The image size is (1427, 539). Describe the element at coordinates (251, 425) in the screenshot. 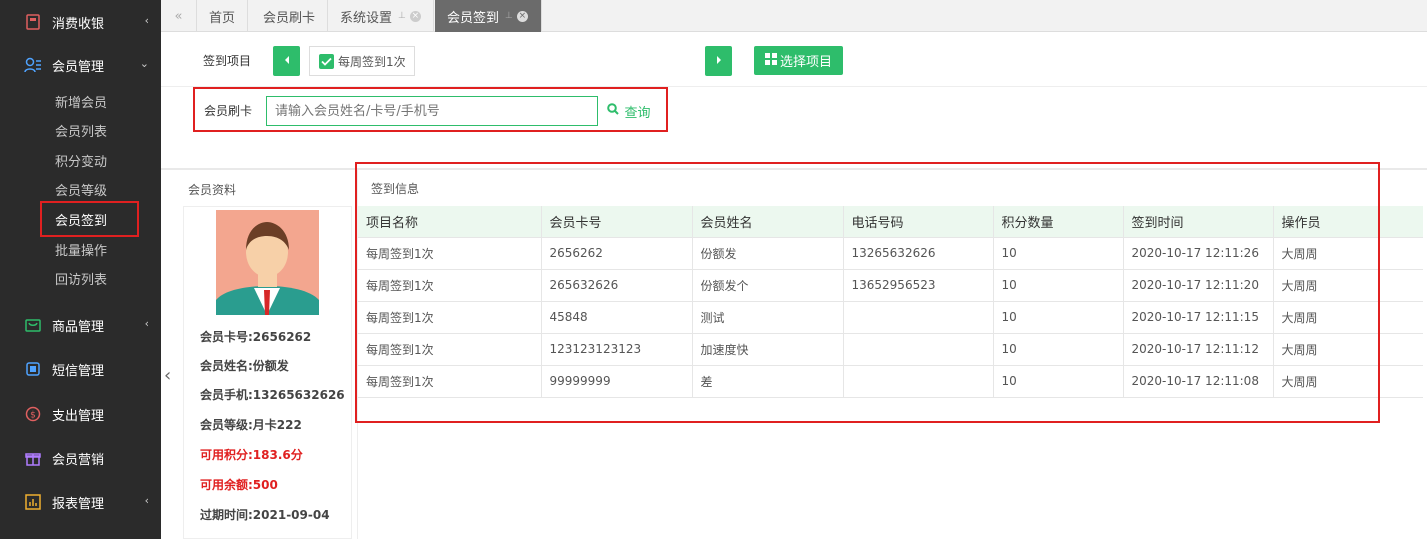

I see `member-level: 会员等级:月卡222` at that location.